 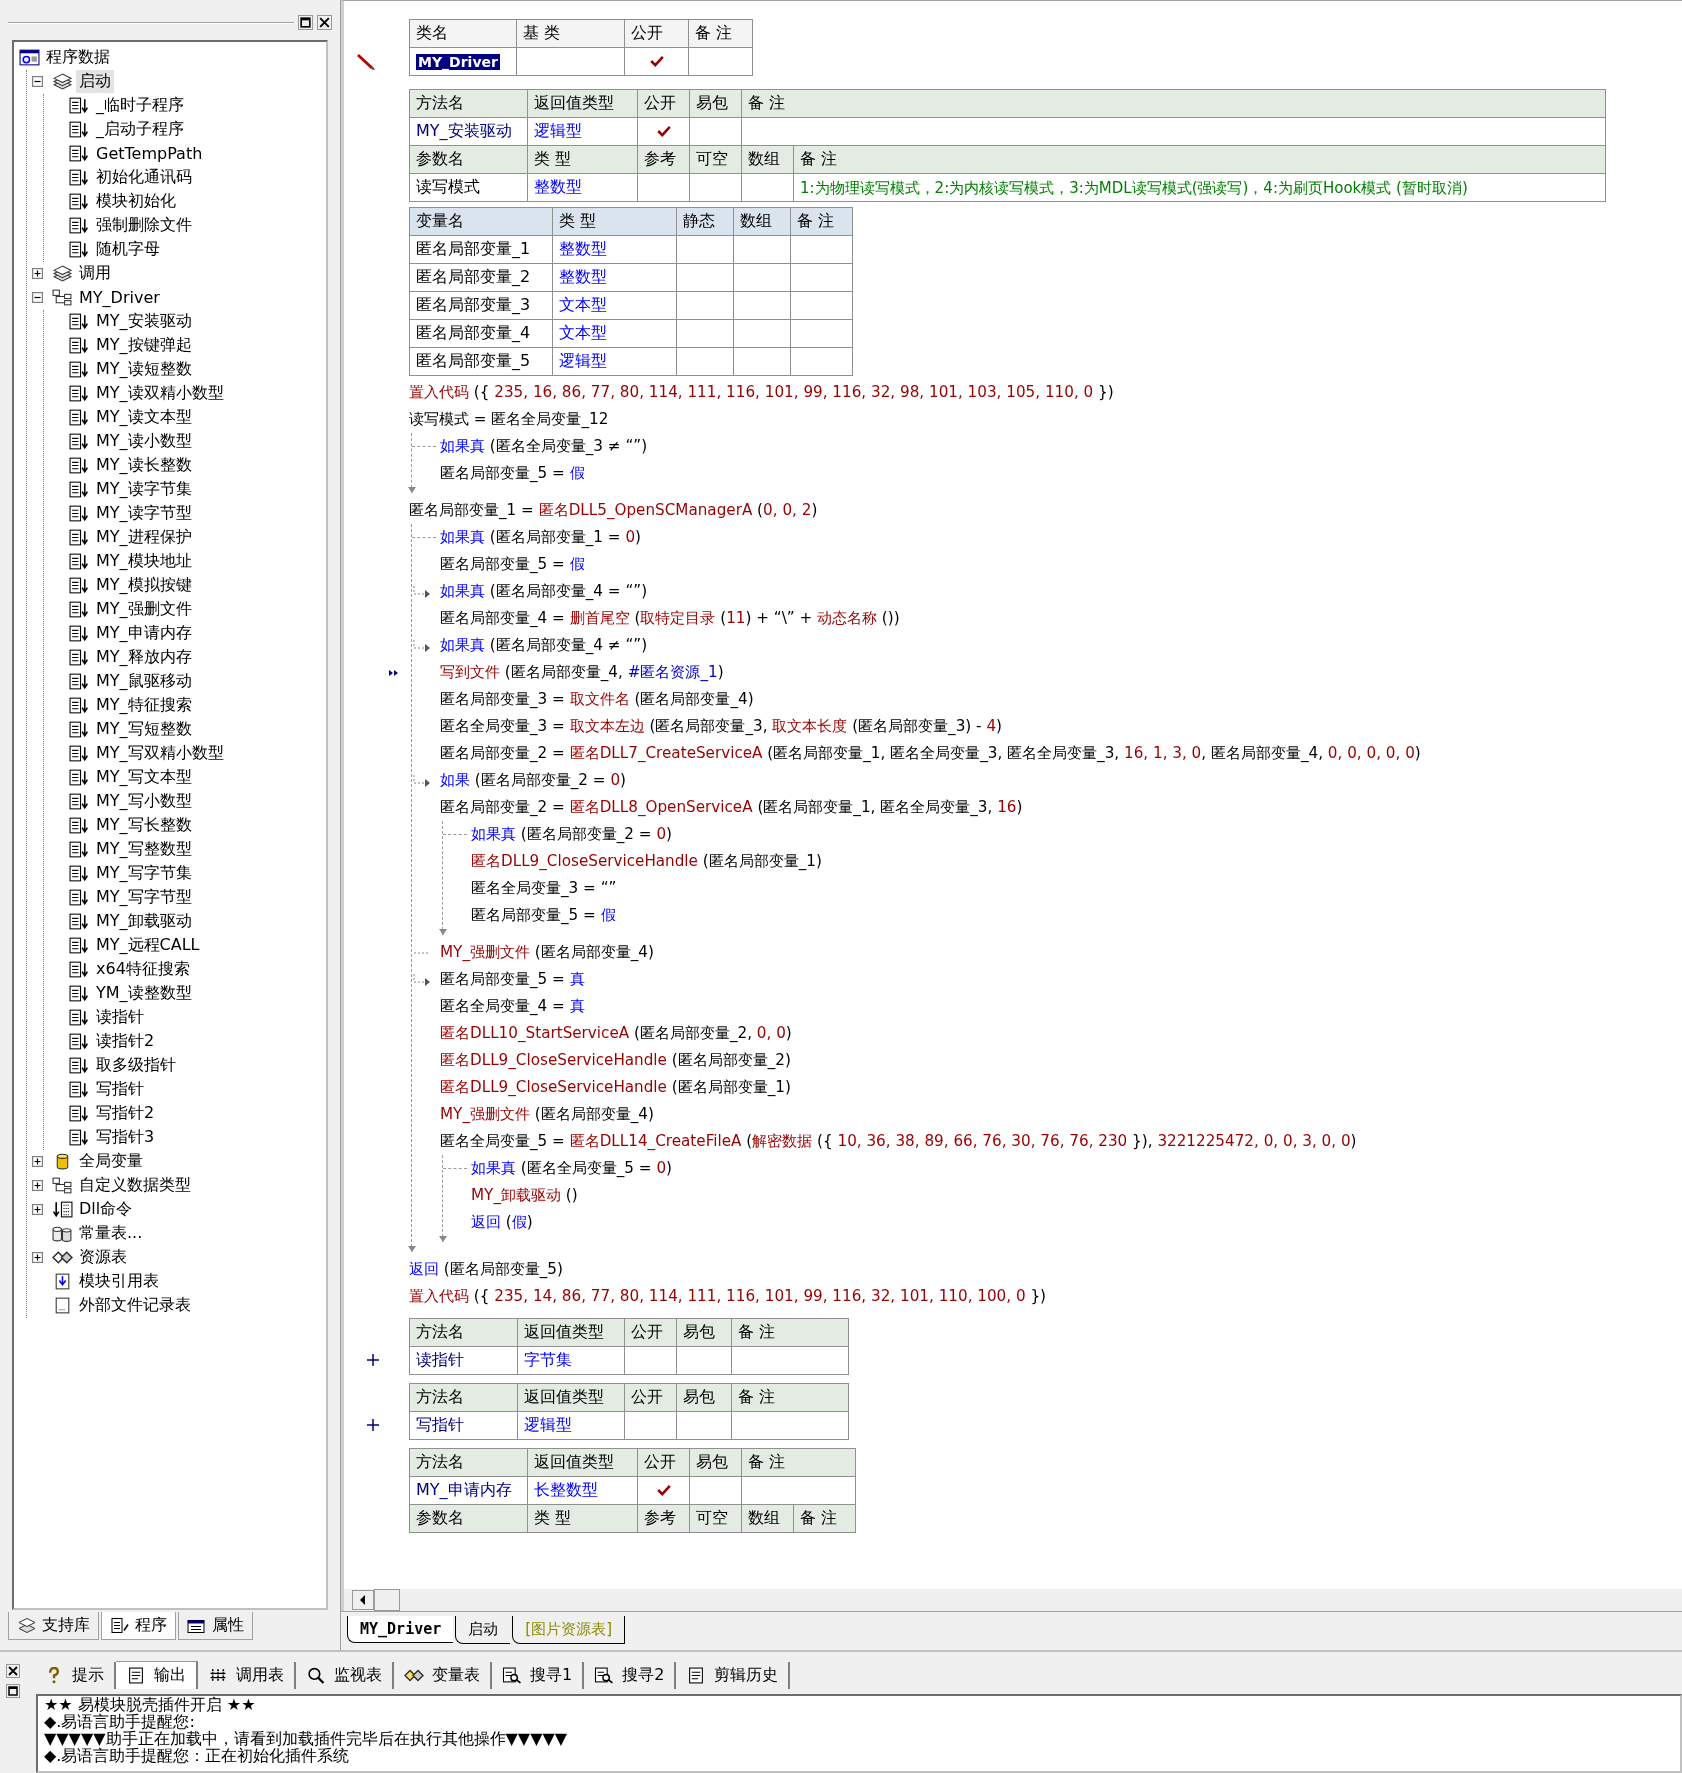 What do you see at coordinates (157, 1675) in the screenshot?
I see `panel-tab: 输出` at bounding box center [157, 1675].